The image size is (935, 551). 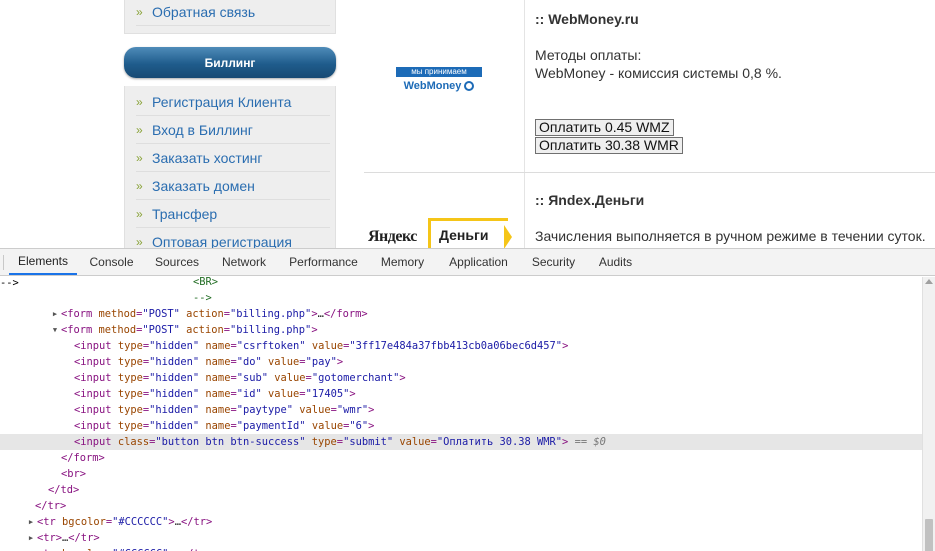 I want to click on selected-node-marker: == $0, so click(x=590, y=442).